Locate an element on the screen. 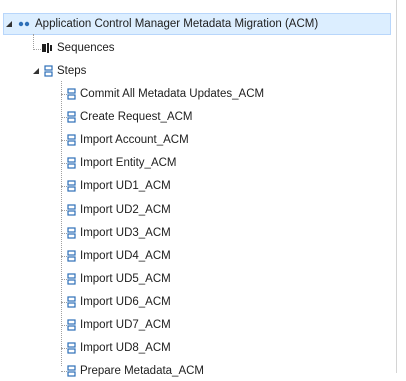 The height and width of the screenshot is (381, 406). tree-node-step: Import Entity_ACM is located at coordinates (217, 163).